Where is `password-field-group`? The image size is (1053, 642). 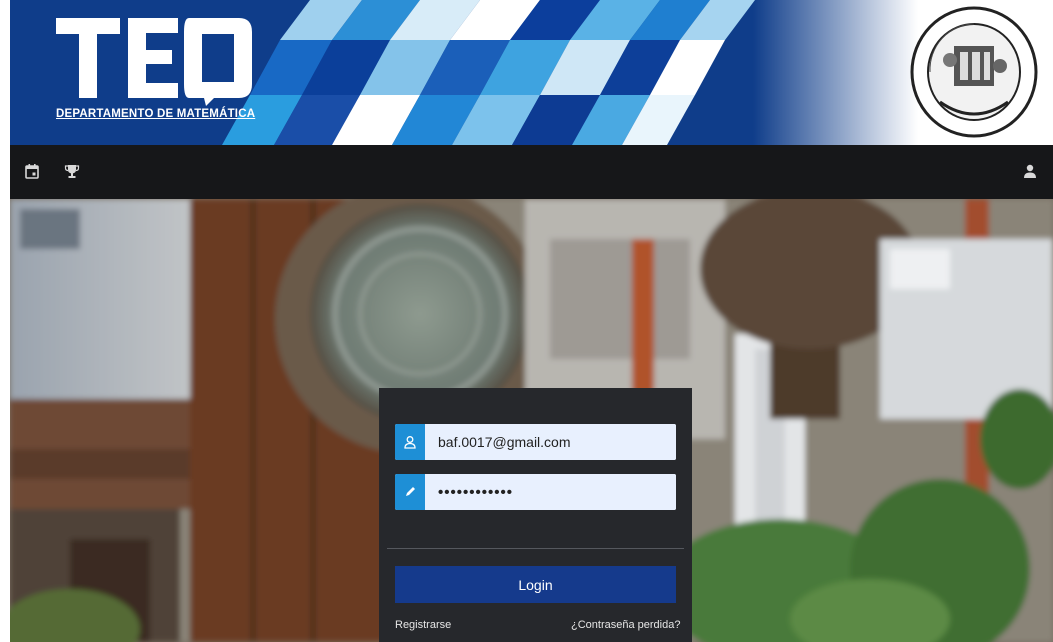
password-field-group is located at coordinates (535, 492).